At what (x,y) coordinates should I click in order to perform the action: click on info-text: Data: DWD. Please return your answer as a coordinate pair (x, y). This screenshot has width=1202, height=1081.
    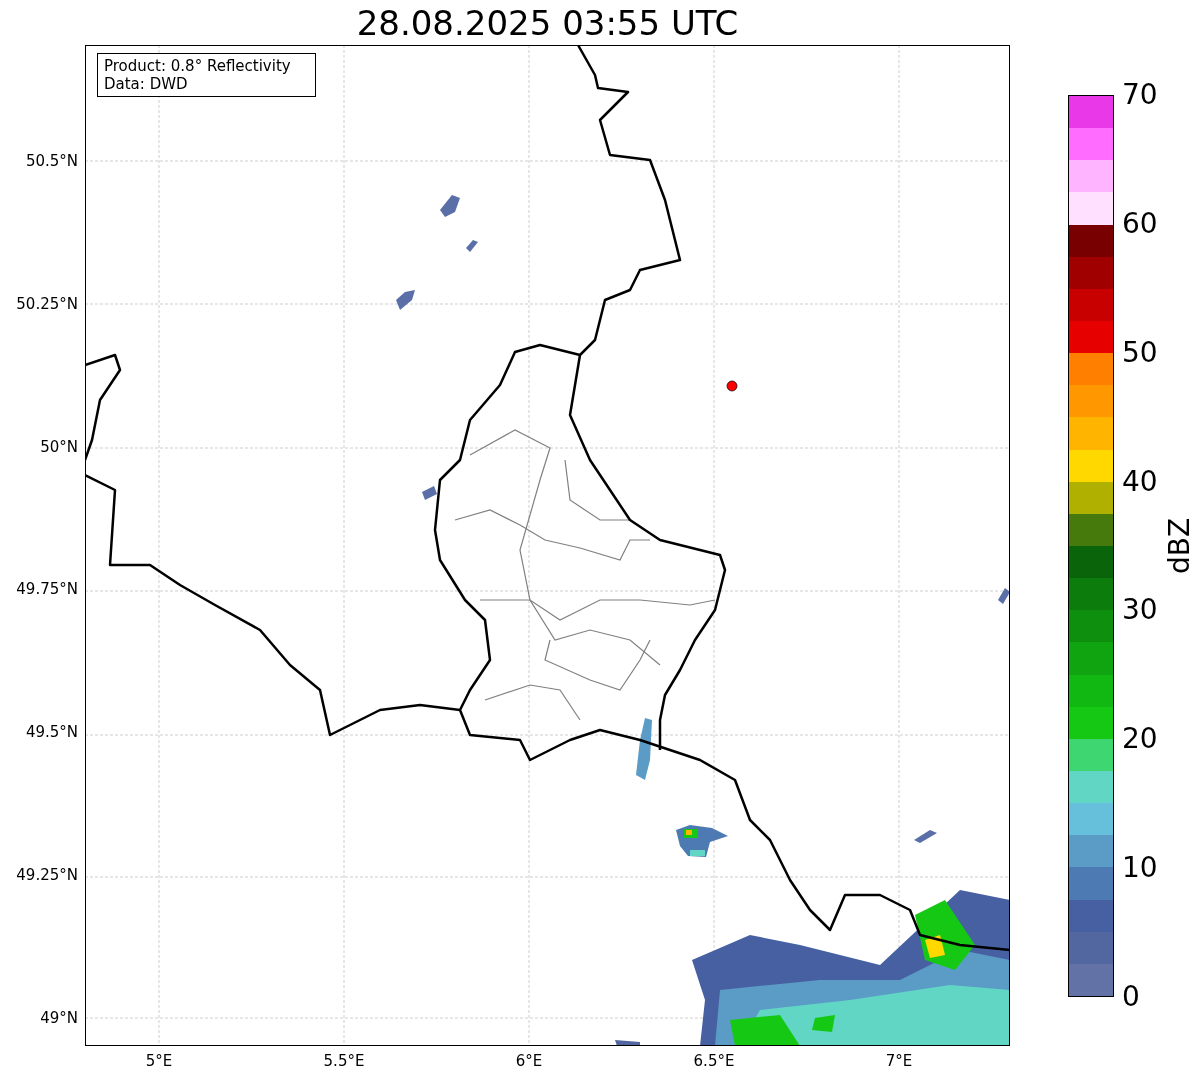
    Looking at the image, I should click on (146, 84).